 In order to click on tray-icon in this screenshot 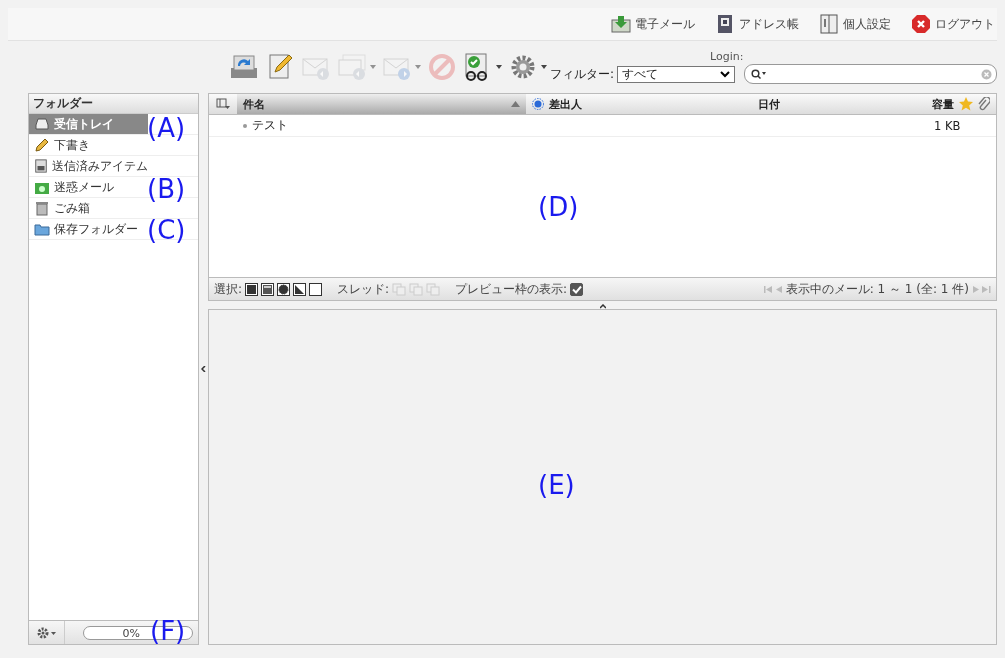, I will do `click(42, 124)`.